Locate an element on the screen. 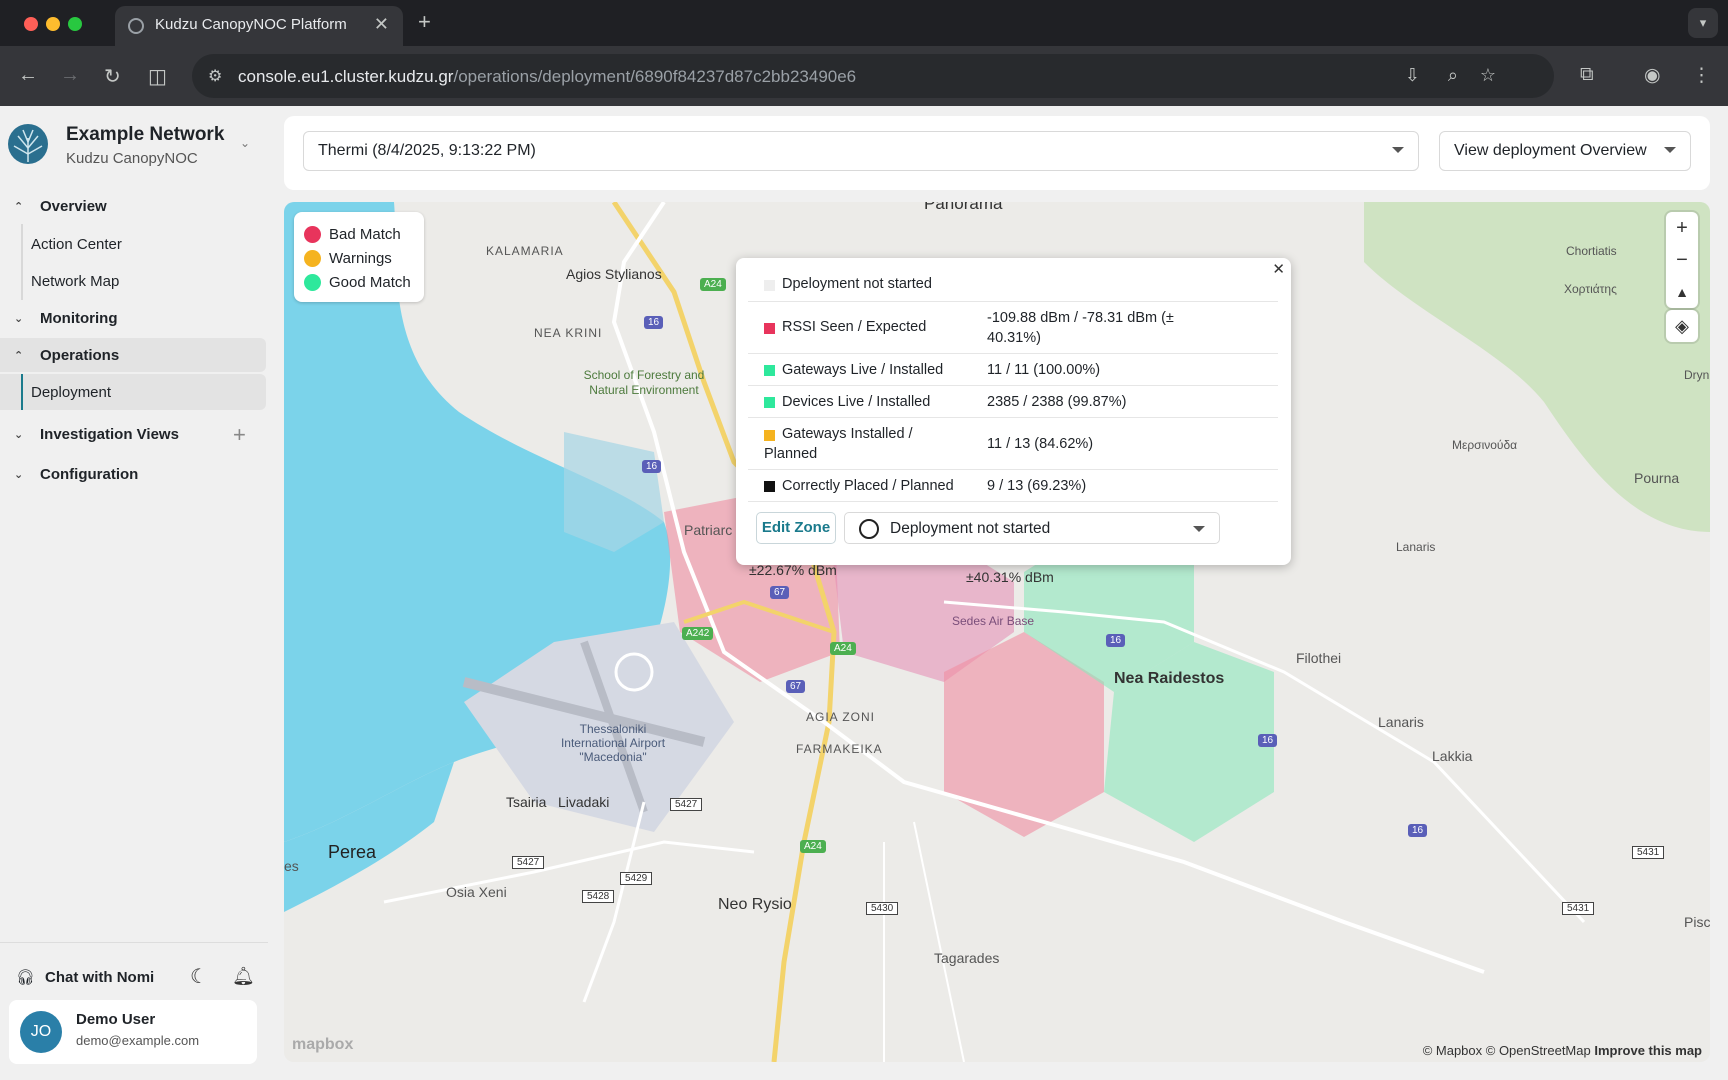 The width and height of the screenshot is (1728, 1080). map-label-patriarch: Patriarc is located at coordinates (708, 530).